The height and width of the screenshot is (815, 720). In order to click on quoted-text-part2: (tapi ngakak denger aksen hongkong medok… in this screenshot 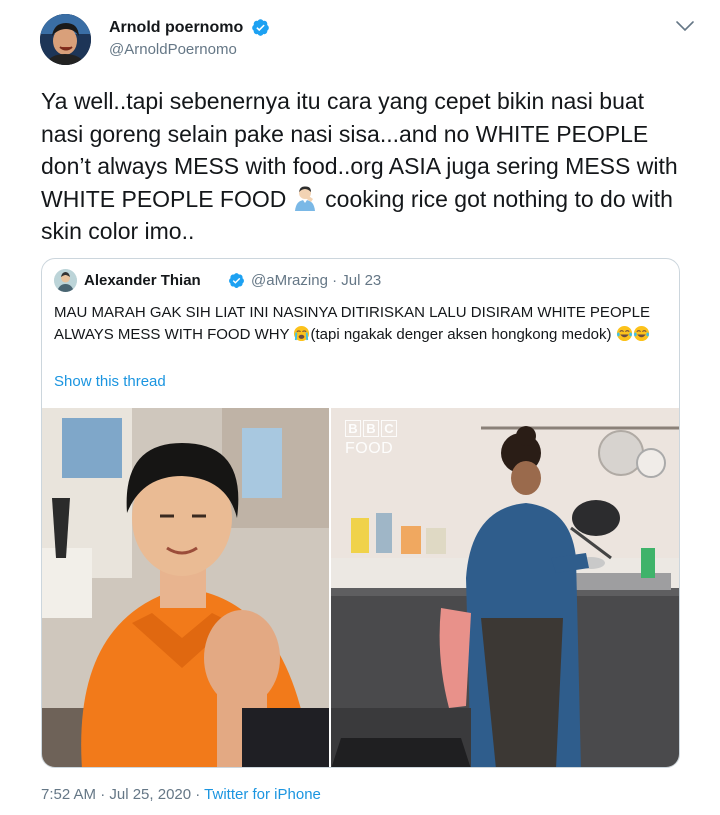, I will do `click(463, 334)`.